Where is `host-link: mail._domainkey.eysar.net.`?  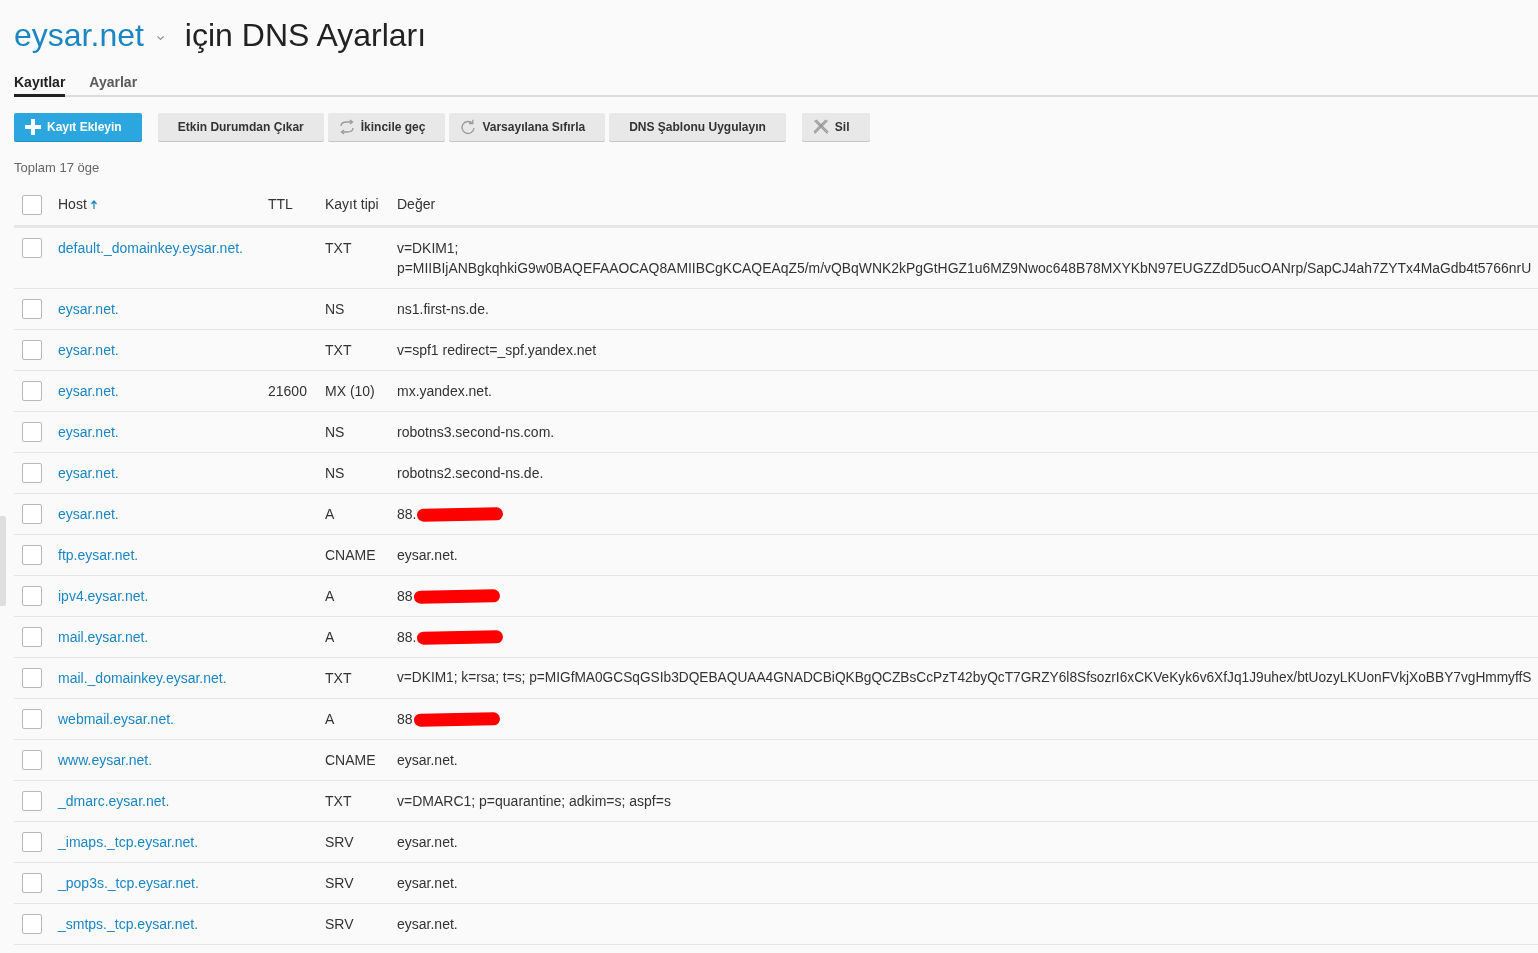
host-link: mail._domainkey.eysar.net. is located at coordinates (142, 678).